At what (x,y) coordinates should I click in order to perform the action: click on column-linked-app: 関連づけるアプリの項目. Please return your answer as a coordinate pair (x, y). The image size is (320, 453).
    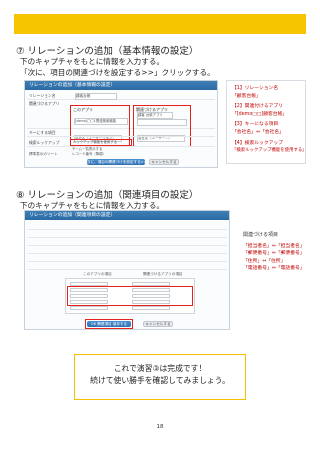
    Looking at the image, I should click on (163, 274).